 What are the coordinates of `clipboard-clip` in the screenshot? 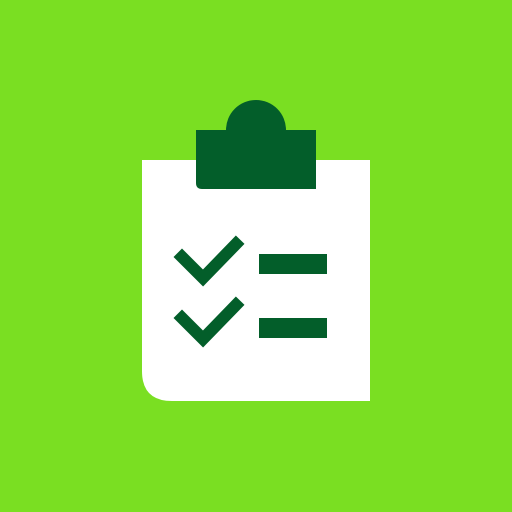 It's located at (256, 144).